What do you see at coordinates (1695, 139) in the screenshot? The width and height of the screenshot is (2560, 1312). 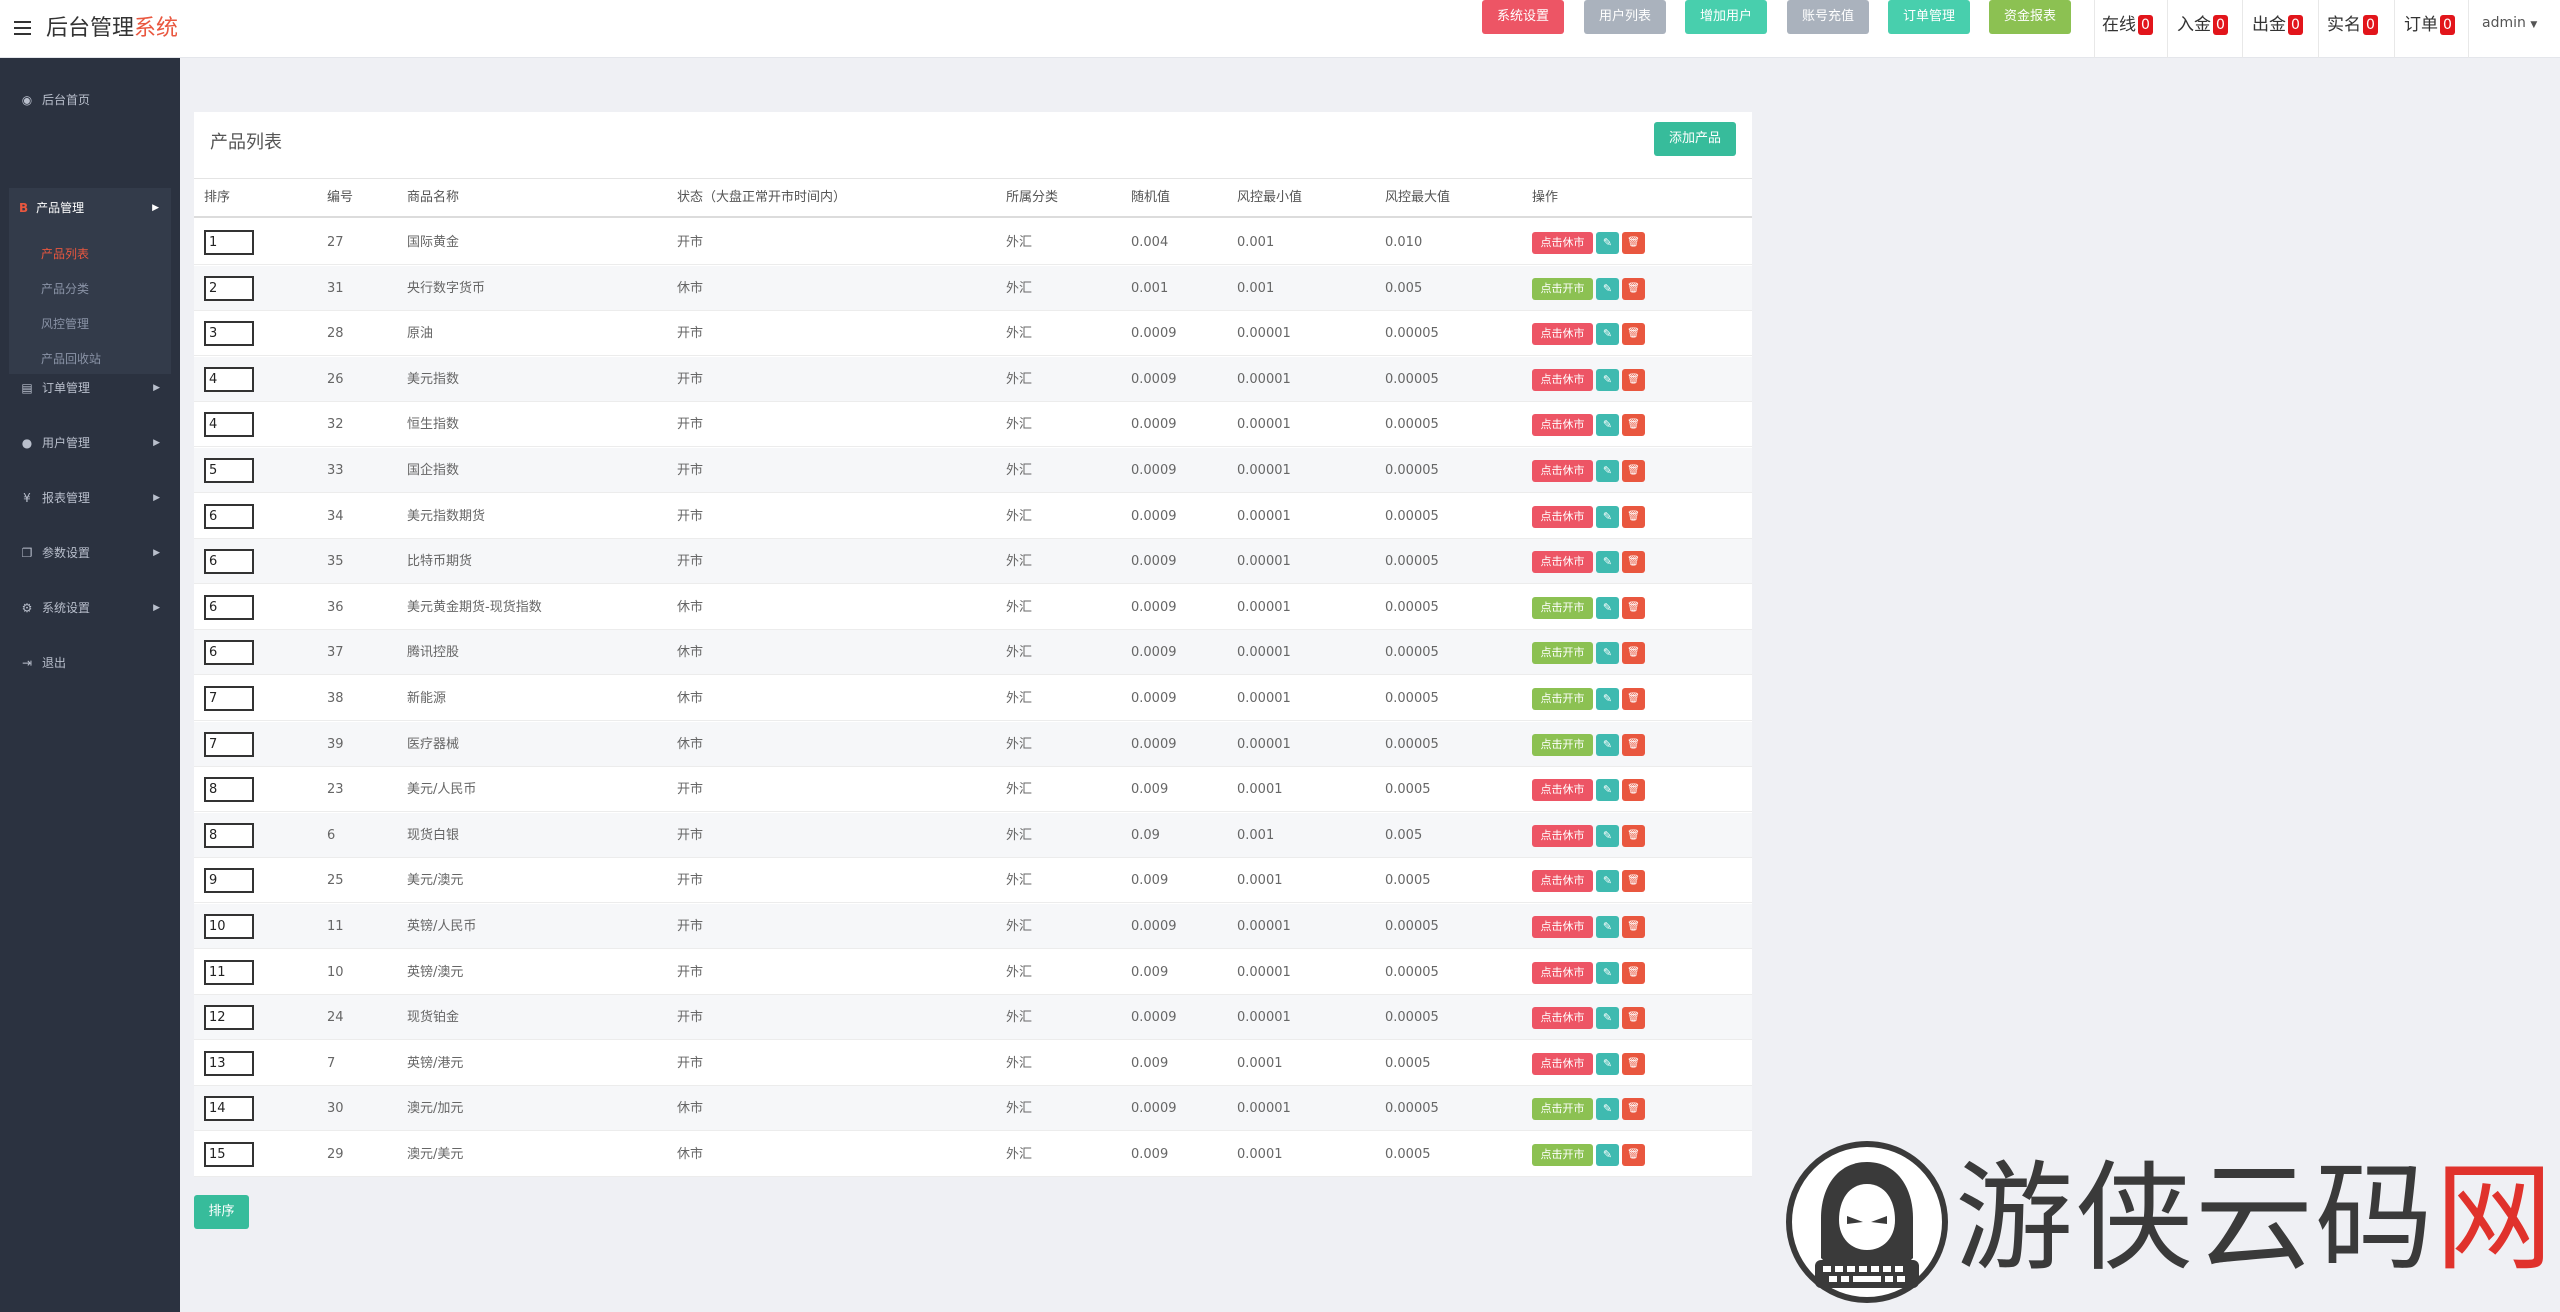 I see `add-product-button: 添加产品` at bounding box center [1695, 139].